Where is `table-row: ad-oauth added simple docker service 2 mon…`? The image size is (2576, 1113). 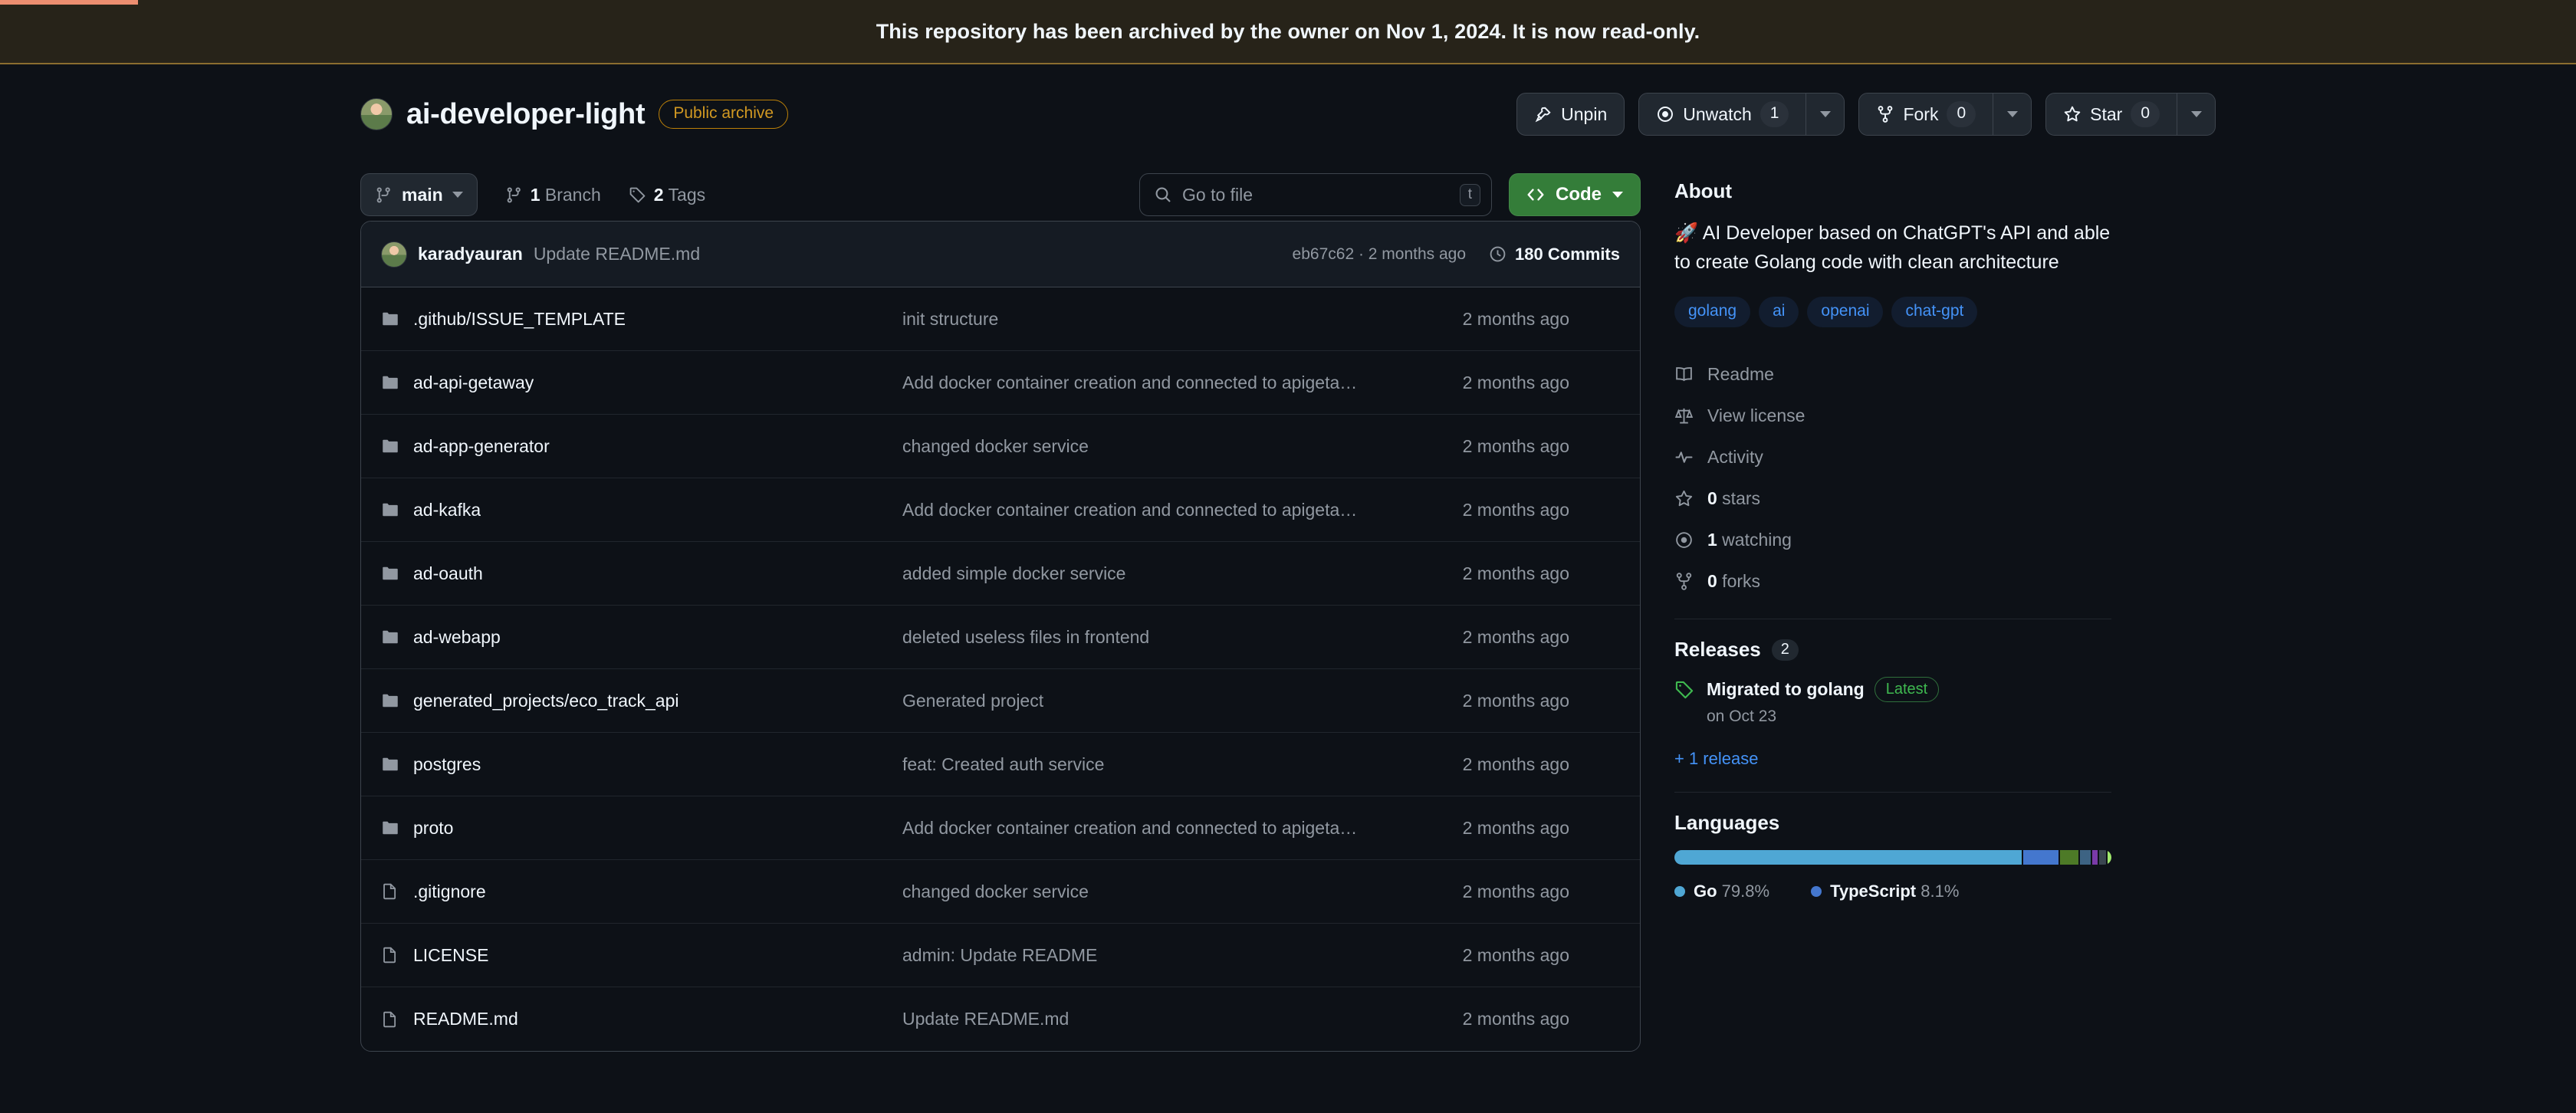
table-row: ad-oauth added simple docker service 2 mon… is located at coordinates (1001, 574).